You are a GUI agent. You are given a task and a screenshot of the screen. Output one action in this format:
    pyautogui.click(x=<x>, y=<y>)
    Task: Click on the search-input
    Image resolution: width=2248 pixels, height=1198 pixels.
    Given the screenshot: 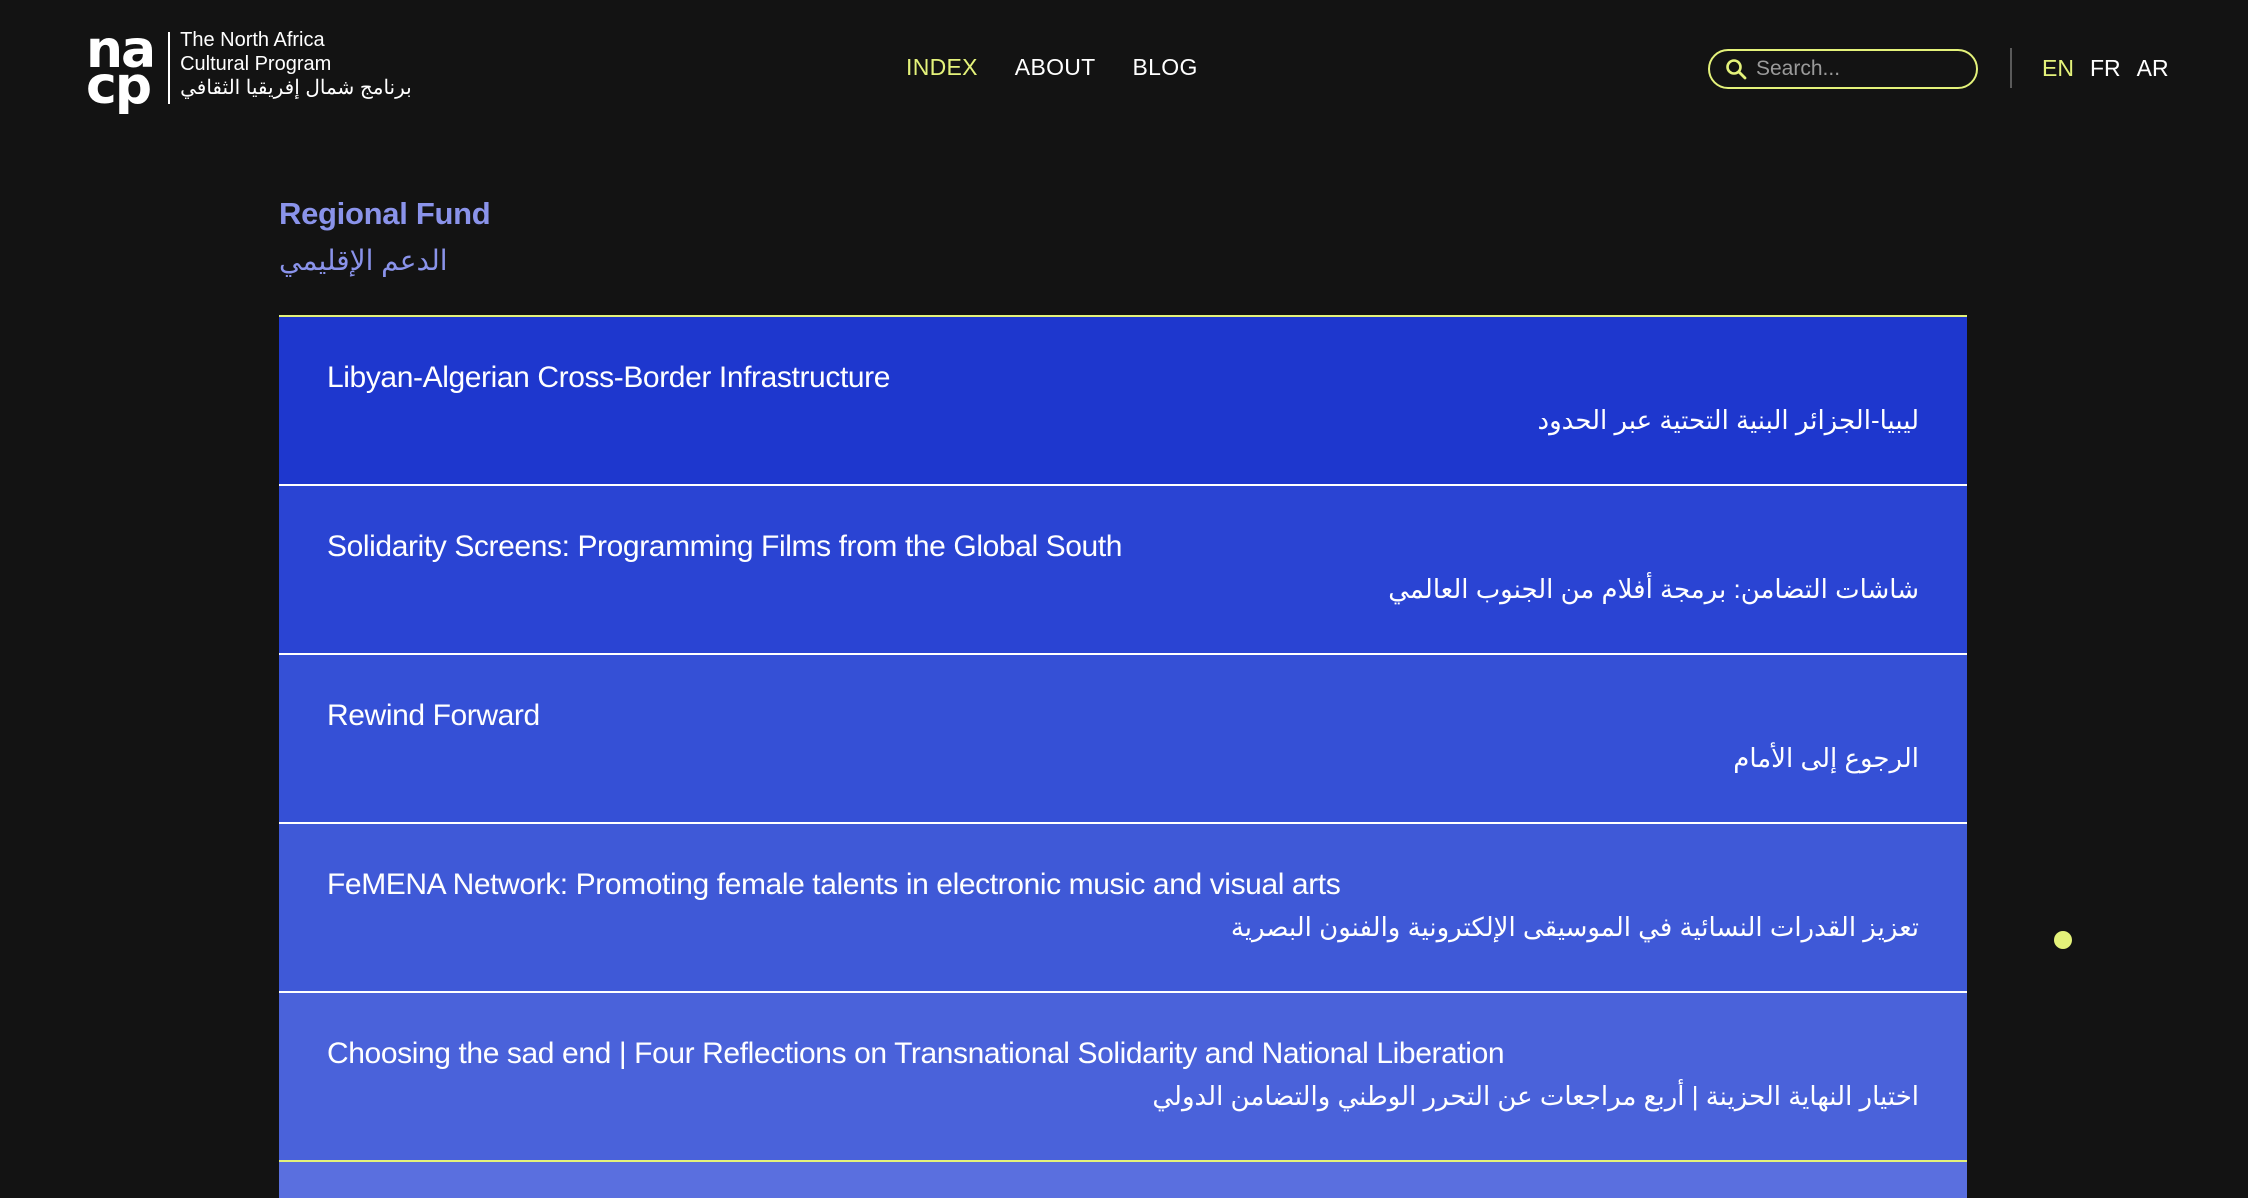 What is the action you would take?
    pyautogui.click(x=1856, y=69)
    